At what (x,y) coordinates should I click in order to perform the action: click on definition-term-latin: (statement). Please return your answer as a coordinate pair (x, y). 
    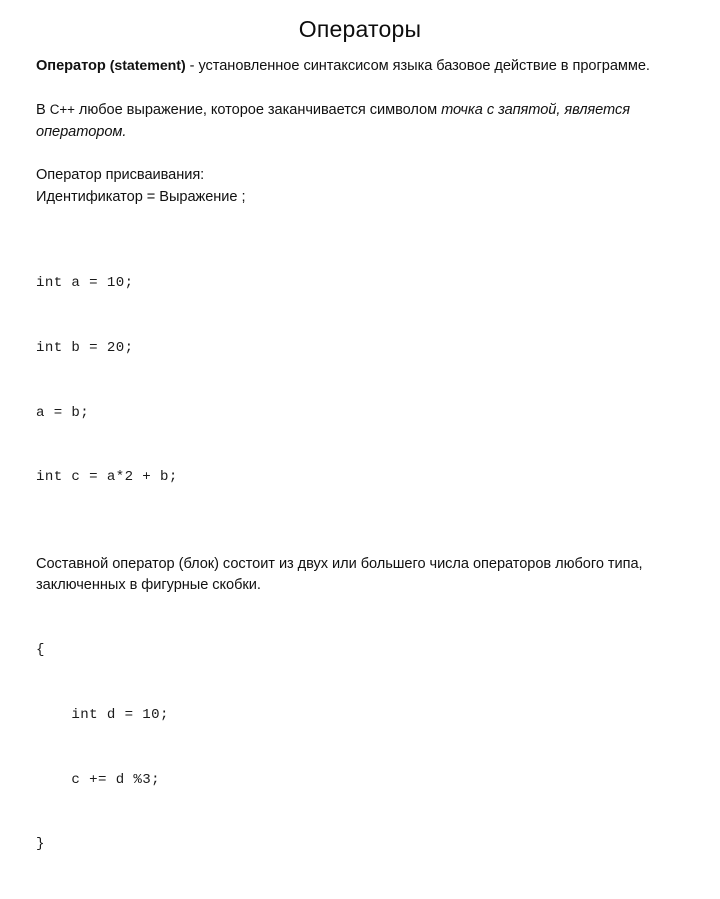
    Looking at the image, I should click on (147, 66).